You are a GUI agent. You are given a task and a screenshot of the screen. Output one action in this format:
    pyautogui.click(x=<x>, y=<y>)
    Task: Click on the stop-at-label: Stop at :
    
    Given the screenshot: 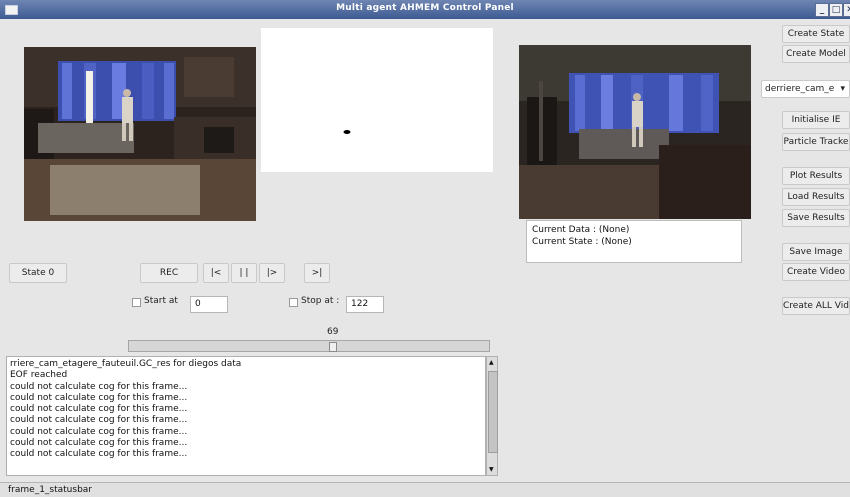 What is the action you would take?
    pyautogui.click(x=320, y=301)
    